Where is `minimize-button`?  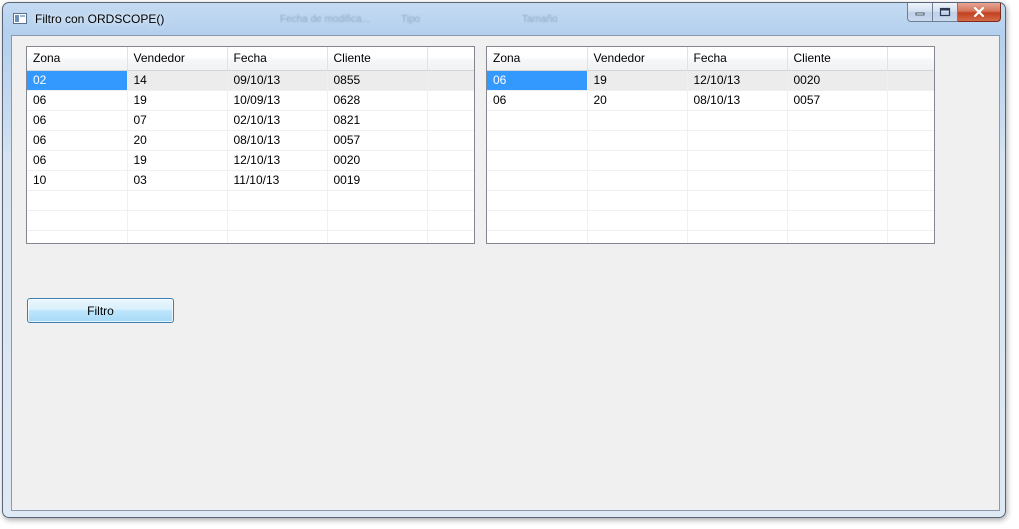 minimize-button is located at coordinates (920, 12).